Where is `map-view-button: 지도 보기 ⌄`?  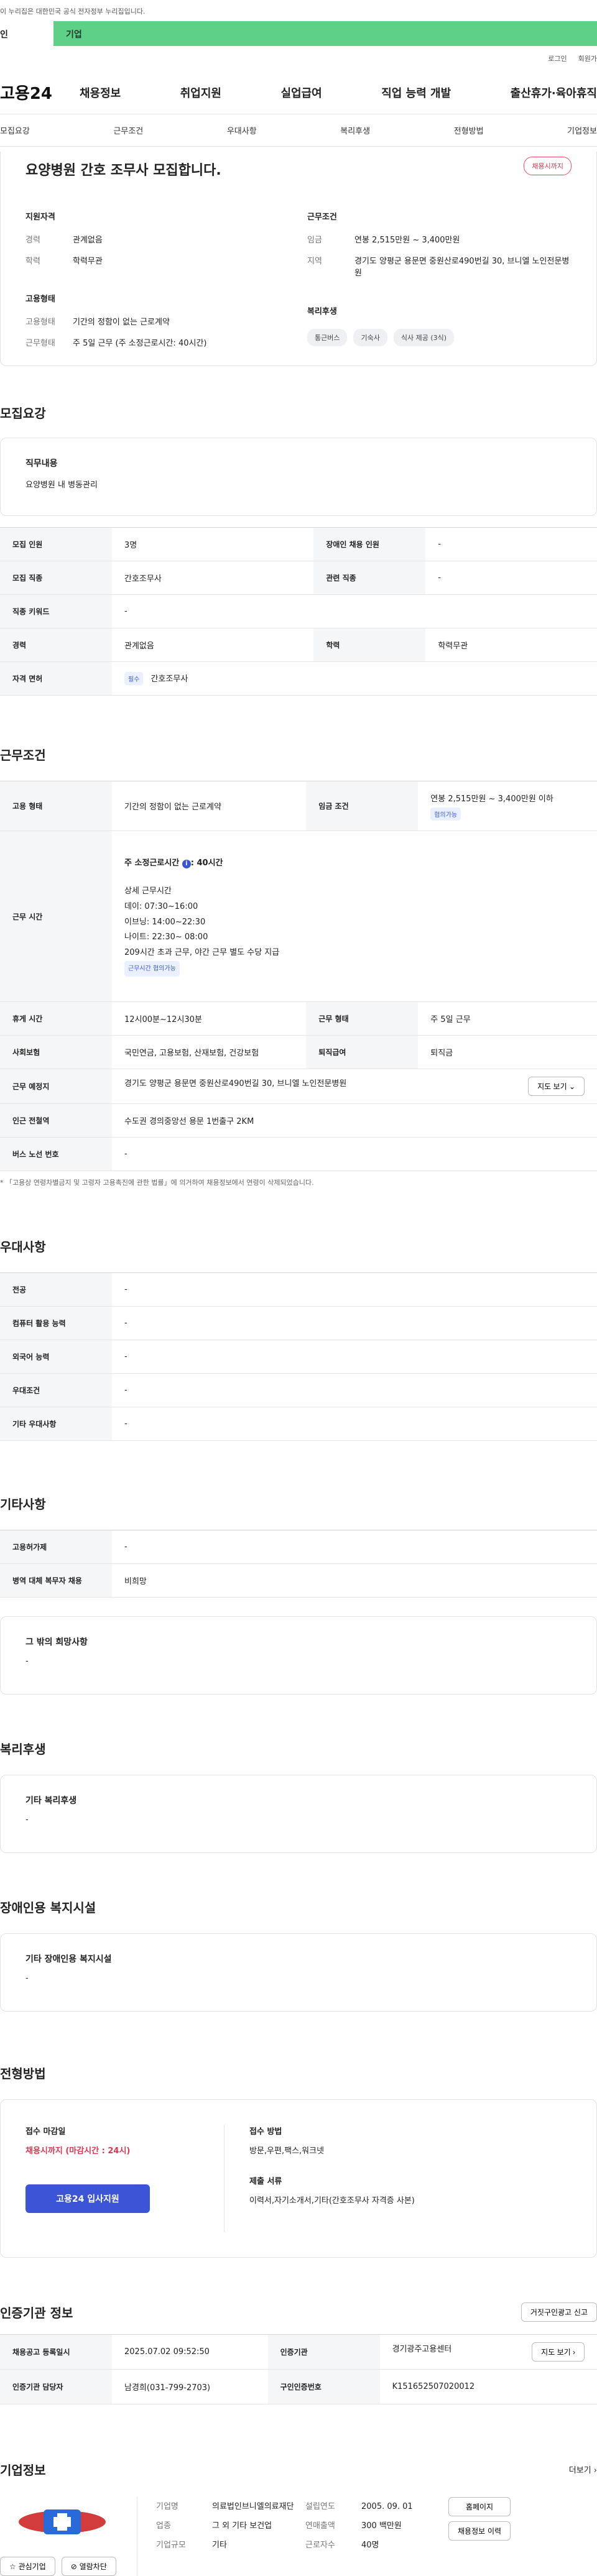 map-view-button: 지도 보기 ⌄ is located at coordinates (556, 1086).